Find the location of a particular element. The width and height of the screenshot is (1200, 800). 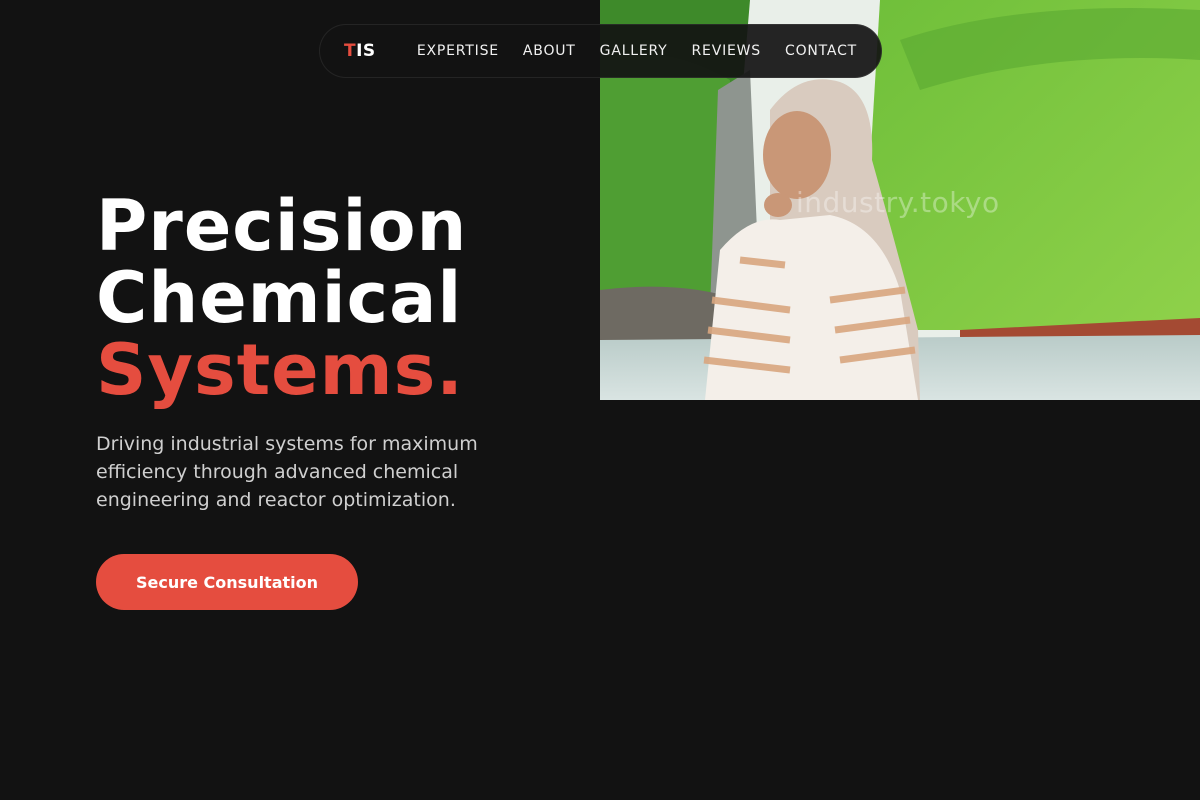

logo-accent-letter: T is located at coordinates (350, 51).